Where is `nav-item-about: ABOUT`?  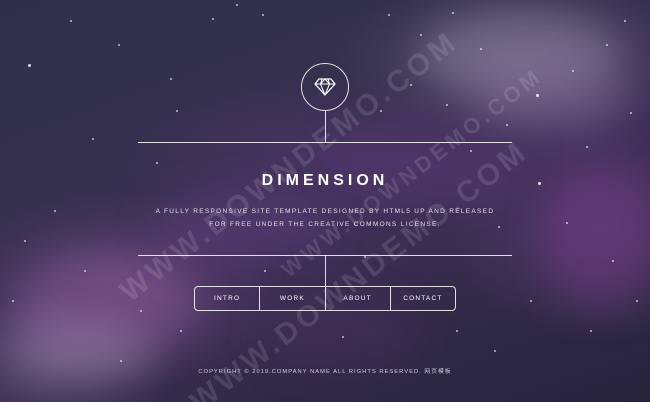 nav-item-about: ABOUT is located at coordinates (357, 298).